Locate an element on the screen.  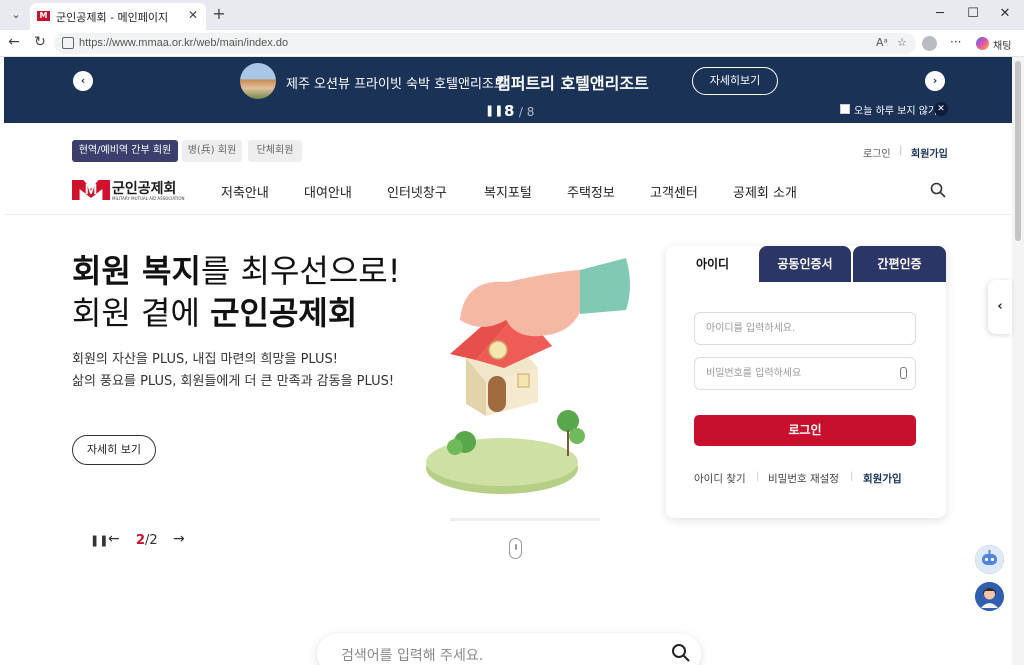
nav-item-welfare: 복지포털 is located at coordinates (508, 191).